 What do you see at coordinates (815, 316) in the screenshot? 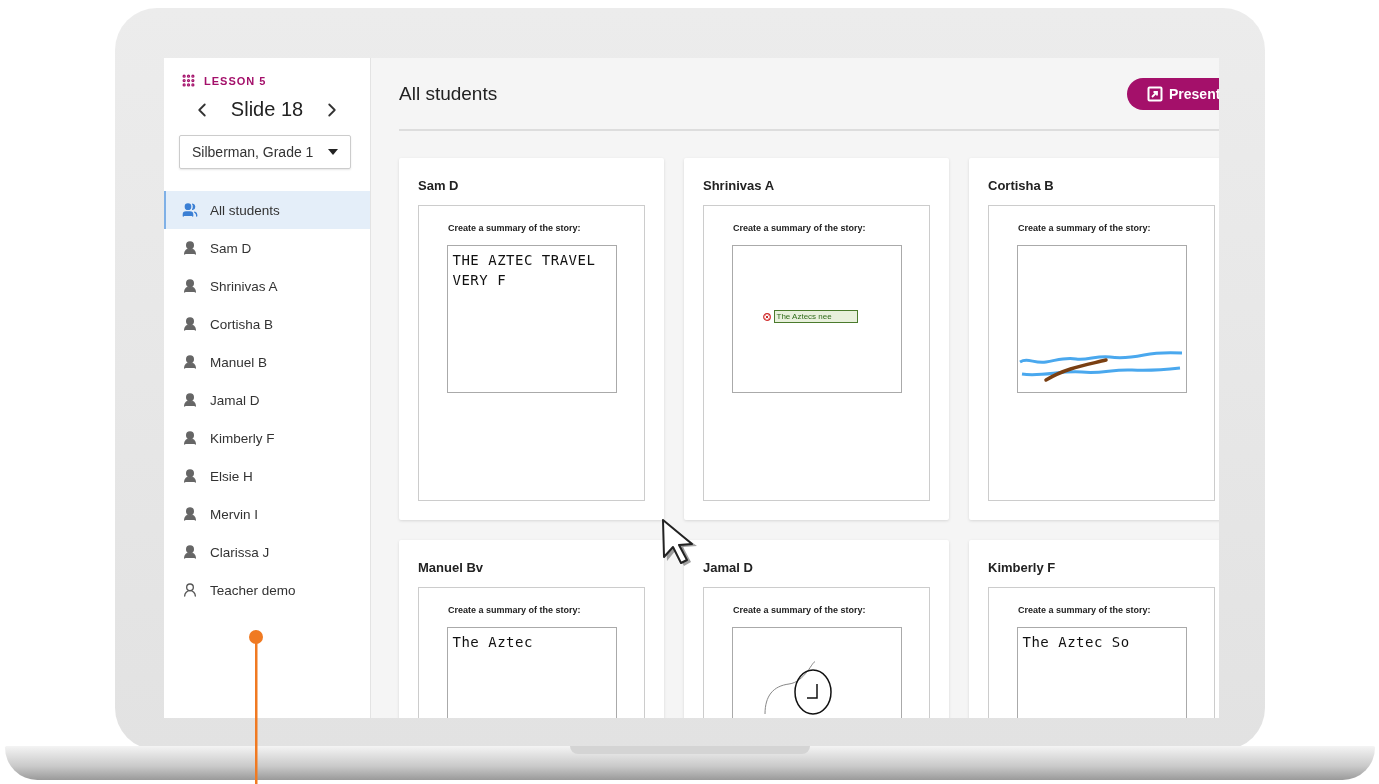
I see `text-box: The Aztecs nee` at bounding box center [815, 316].